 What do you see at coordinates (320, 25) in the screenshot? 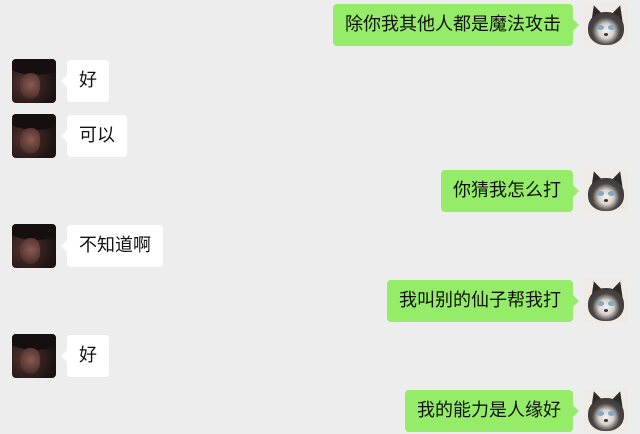
I see `message-row: 除你我其他人都是魔法攻击` at bounding box center [320, 25].